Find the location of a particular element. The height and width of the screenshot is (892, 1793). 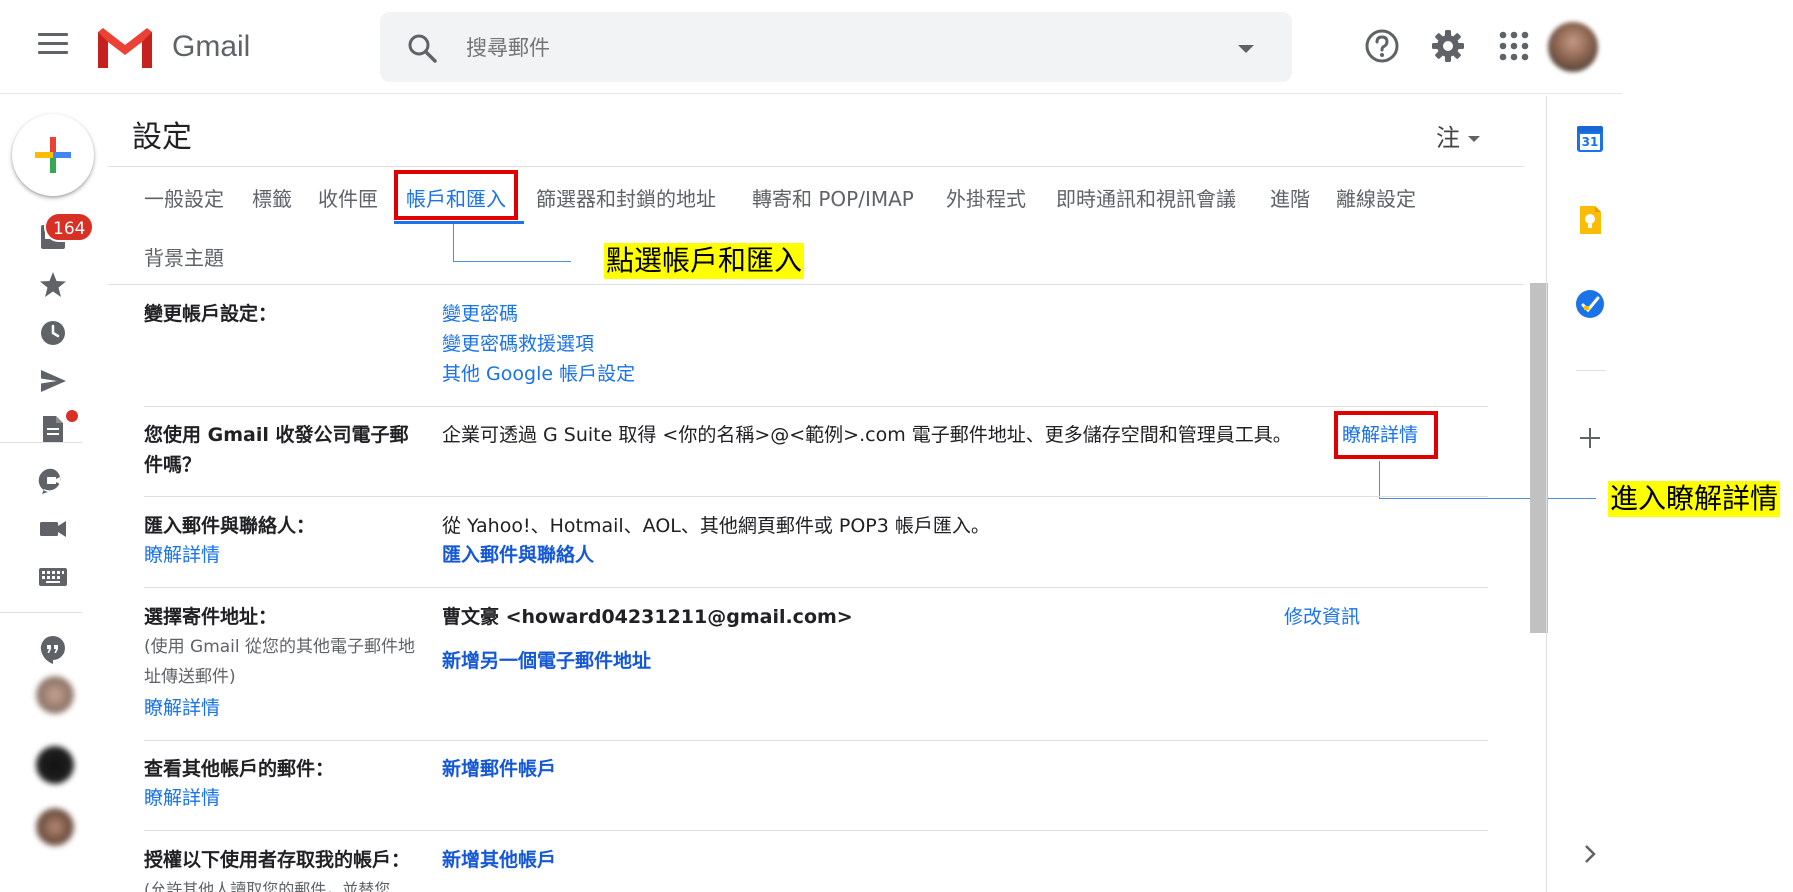

tab-labels: 標籤 is located at coordinates (272, 197).